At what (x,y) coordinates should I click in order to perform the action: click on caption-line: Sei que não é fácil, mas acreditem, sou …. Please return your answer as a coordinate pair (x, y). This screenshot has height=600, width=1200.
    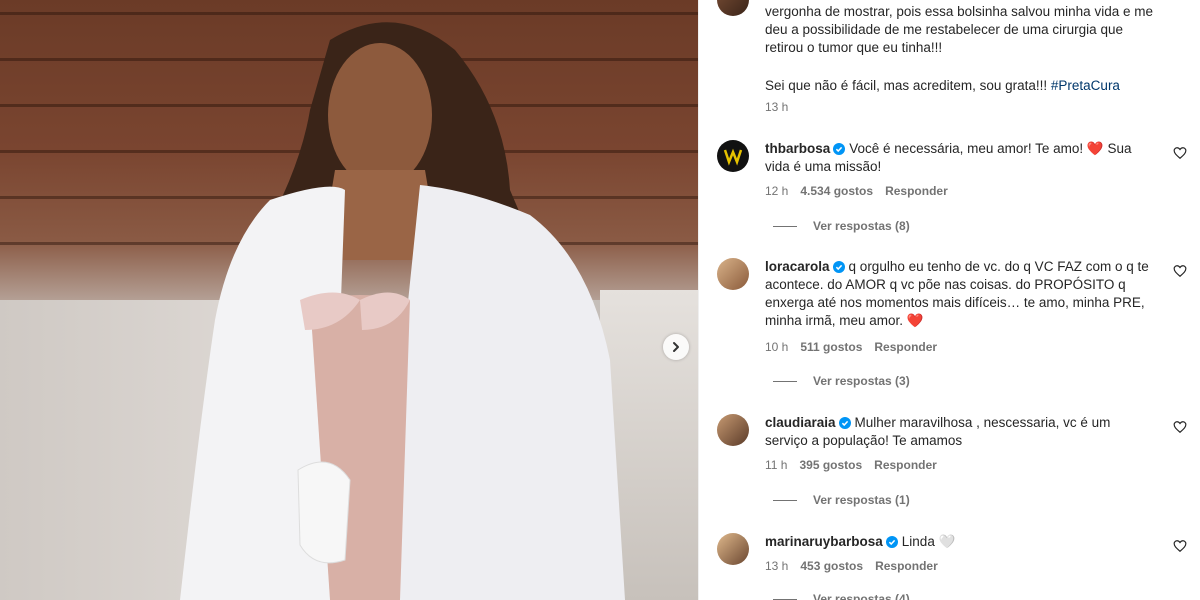
    Looking at the image, I should click on (942, 85).